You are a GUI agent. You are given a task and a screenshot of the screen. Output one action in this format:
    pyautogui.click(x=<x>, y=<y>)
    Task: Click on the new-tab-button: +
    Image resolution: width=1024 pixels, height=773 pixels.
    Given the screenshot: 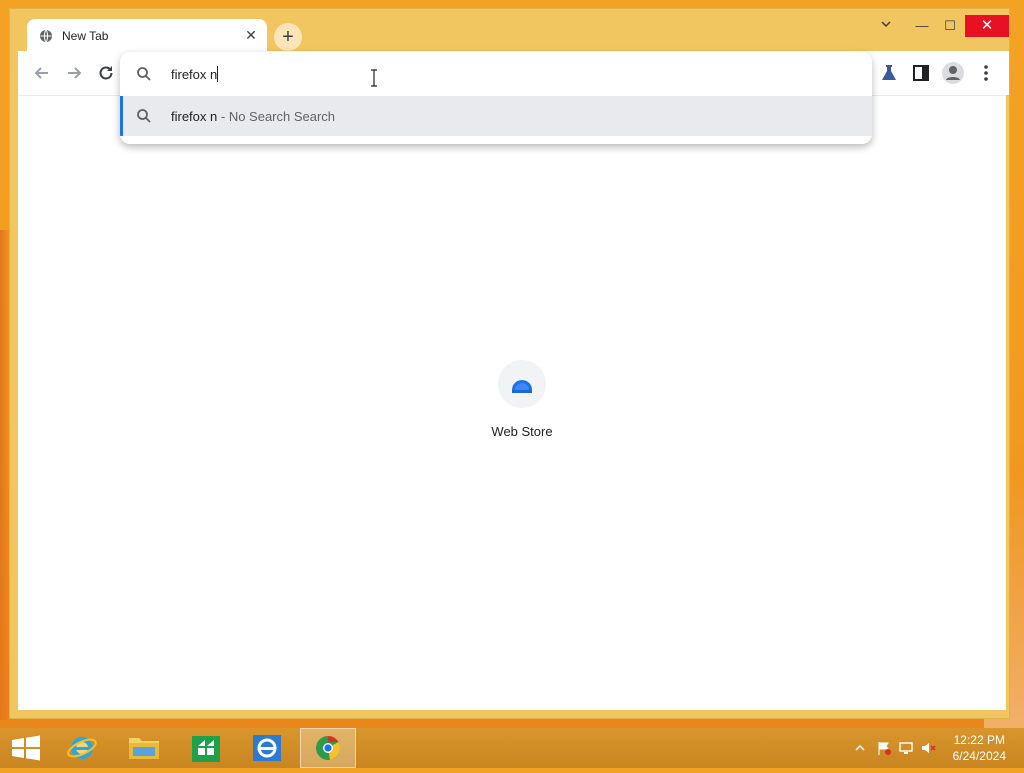 What is the action you would take?
    pyautogui.click(x=288, y=37)
    